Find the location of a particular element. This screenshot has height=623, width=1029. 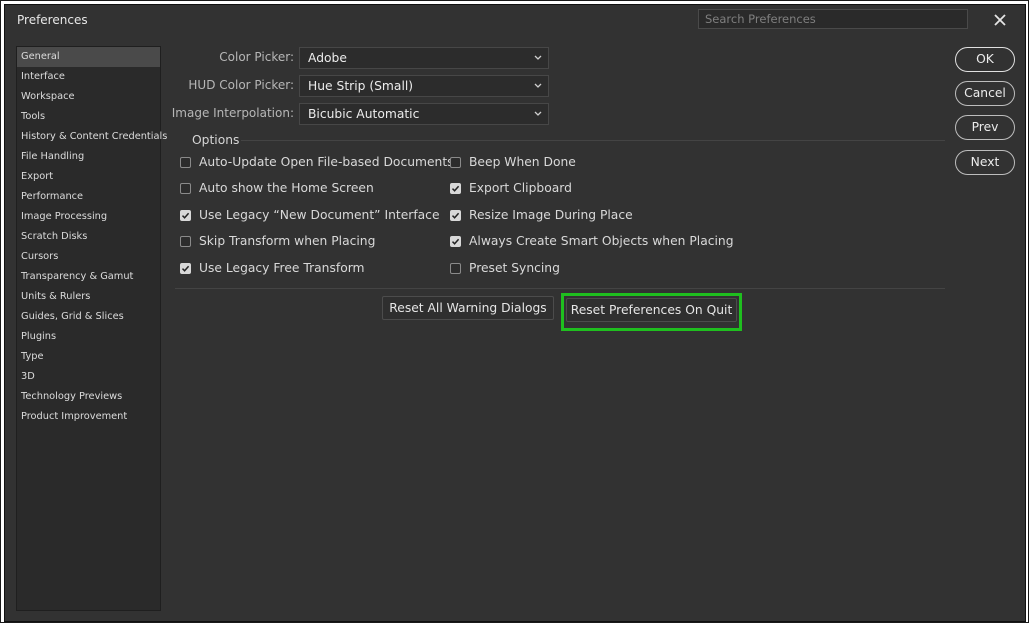

checkbox-legacy-free-transform: Use Legacy Free Transform is located at coordinates (272, 268).